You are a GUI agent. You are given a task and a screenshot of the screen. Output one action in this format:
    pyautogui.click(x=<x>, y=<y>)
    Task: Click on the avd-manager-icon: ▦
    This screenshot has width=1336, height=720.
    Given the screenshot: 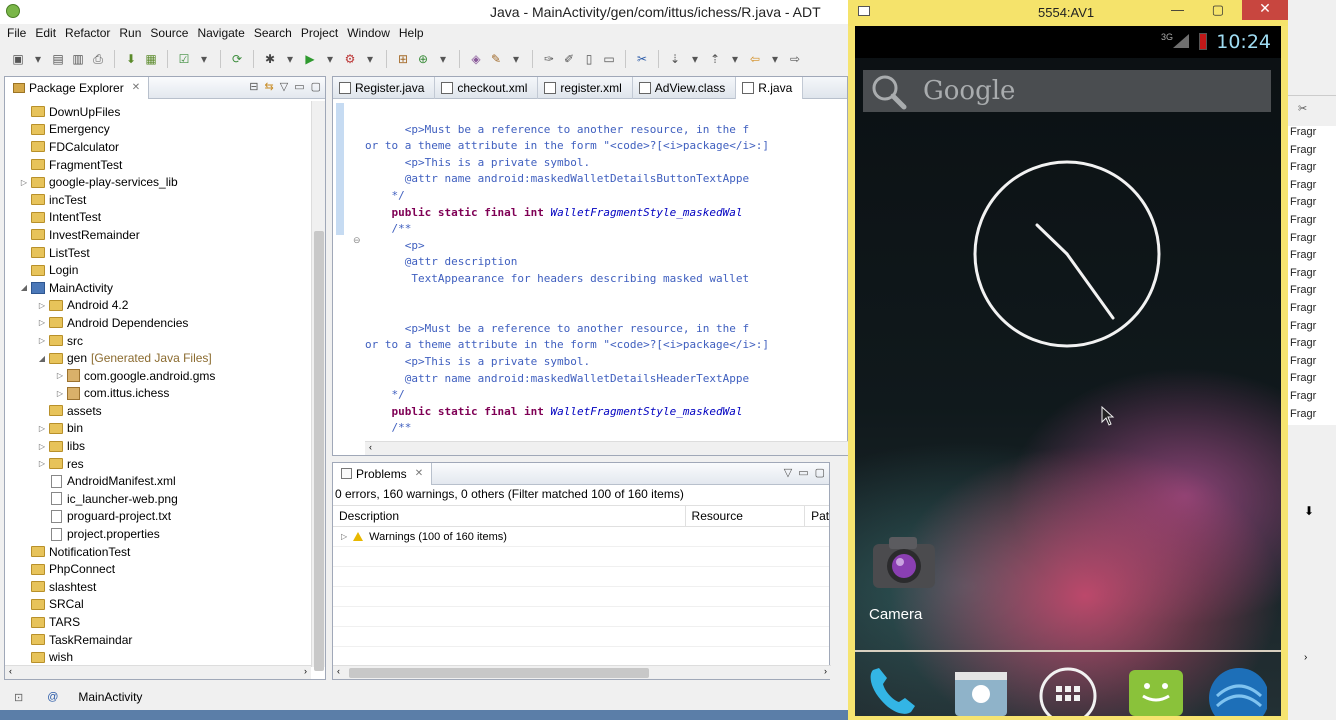 What is the action you would take?
    pyautogui.click(x=151, y=59)
    